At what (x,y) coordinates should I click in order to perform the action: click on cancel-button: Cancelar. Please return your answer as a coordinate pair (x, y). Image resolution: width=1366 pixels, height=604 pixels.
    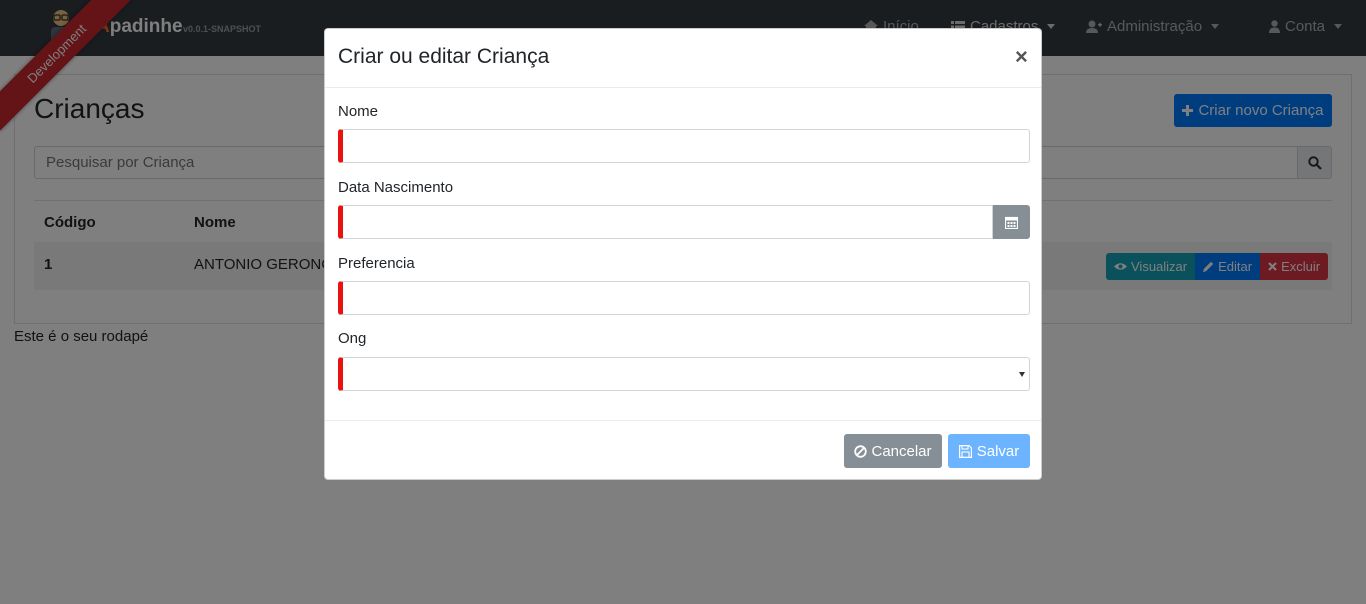
    Looking at the image, I should click on (893, 451).